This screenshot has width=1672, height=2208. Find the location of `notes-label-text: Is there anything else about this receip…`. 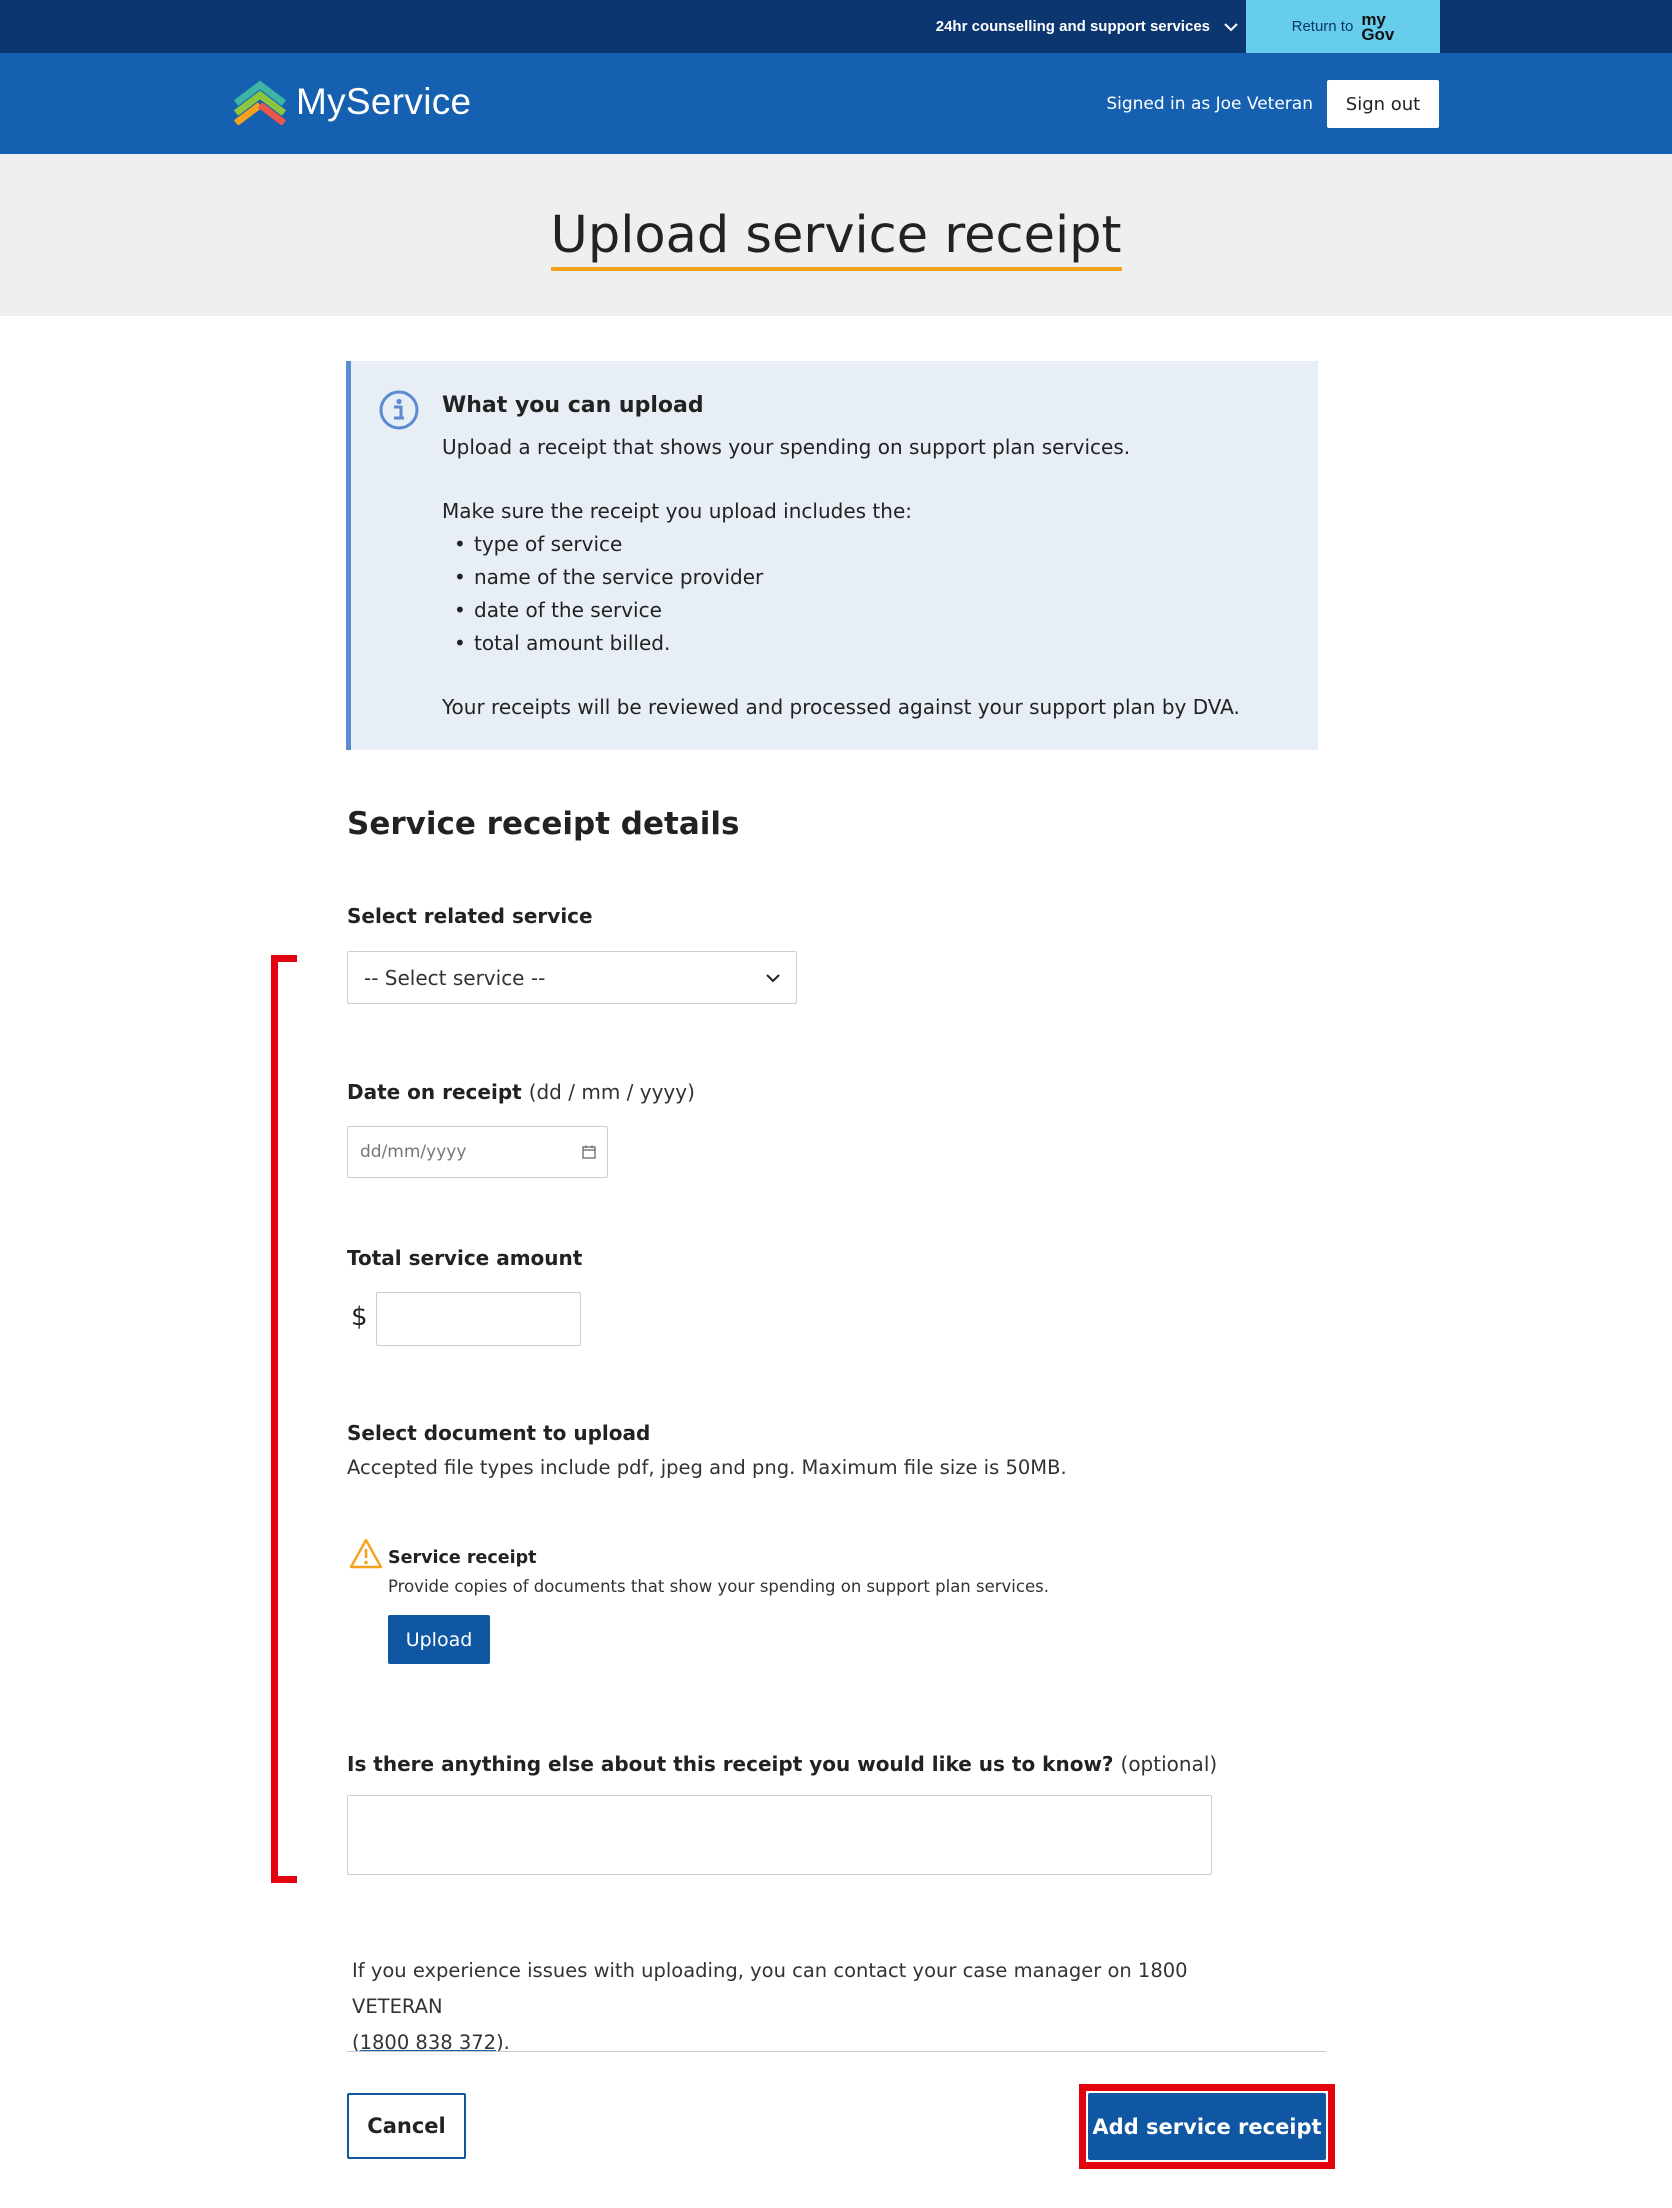

notes-label-text: Is there anything else about this receip… is located at coordinates (730, 1764).